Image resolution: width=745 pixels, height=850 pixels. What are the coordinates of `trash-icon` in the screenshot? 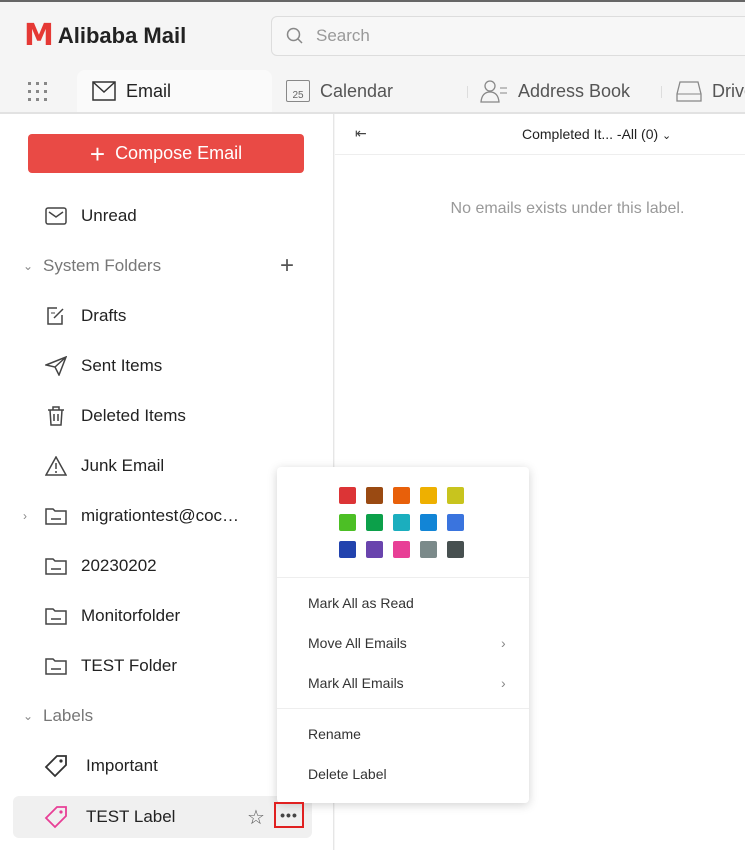 It's located at (56, 416).